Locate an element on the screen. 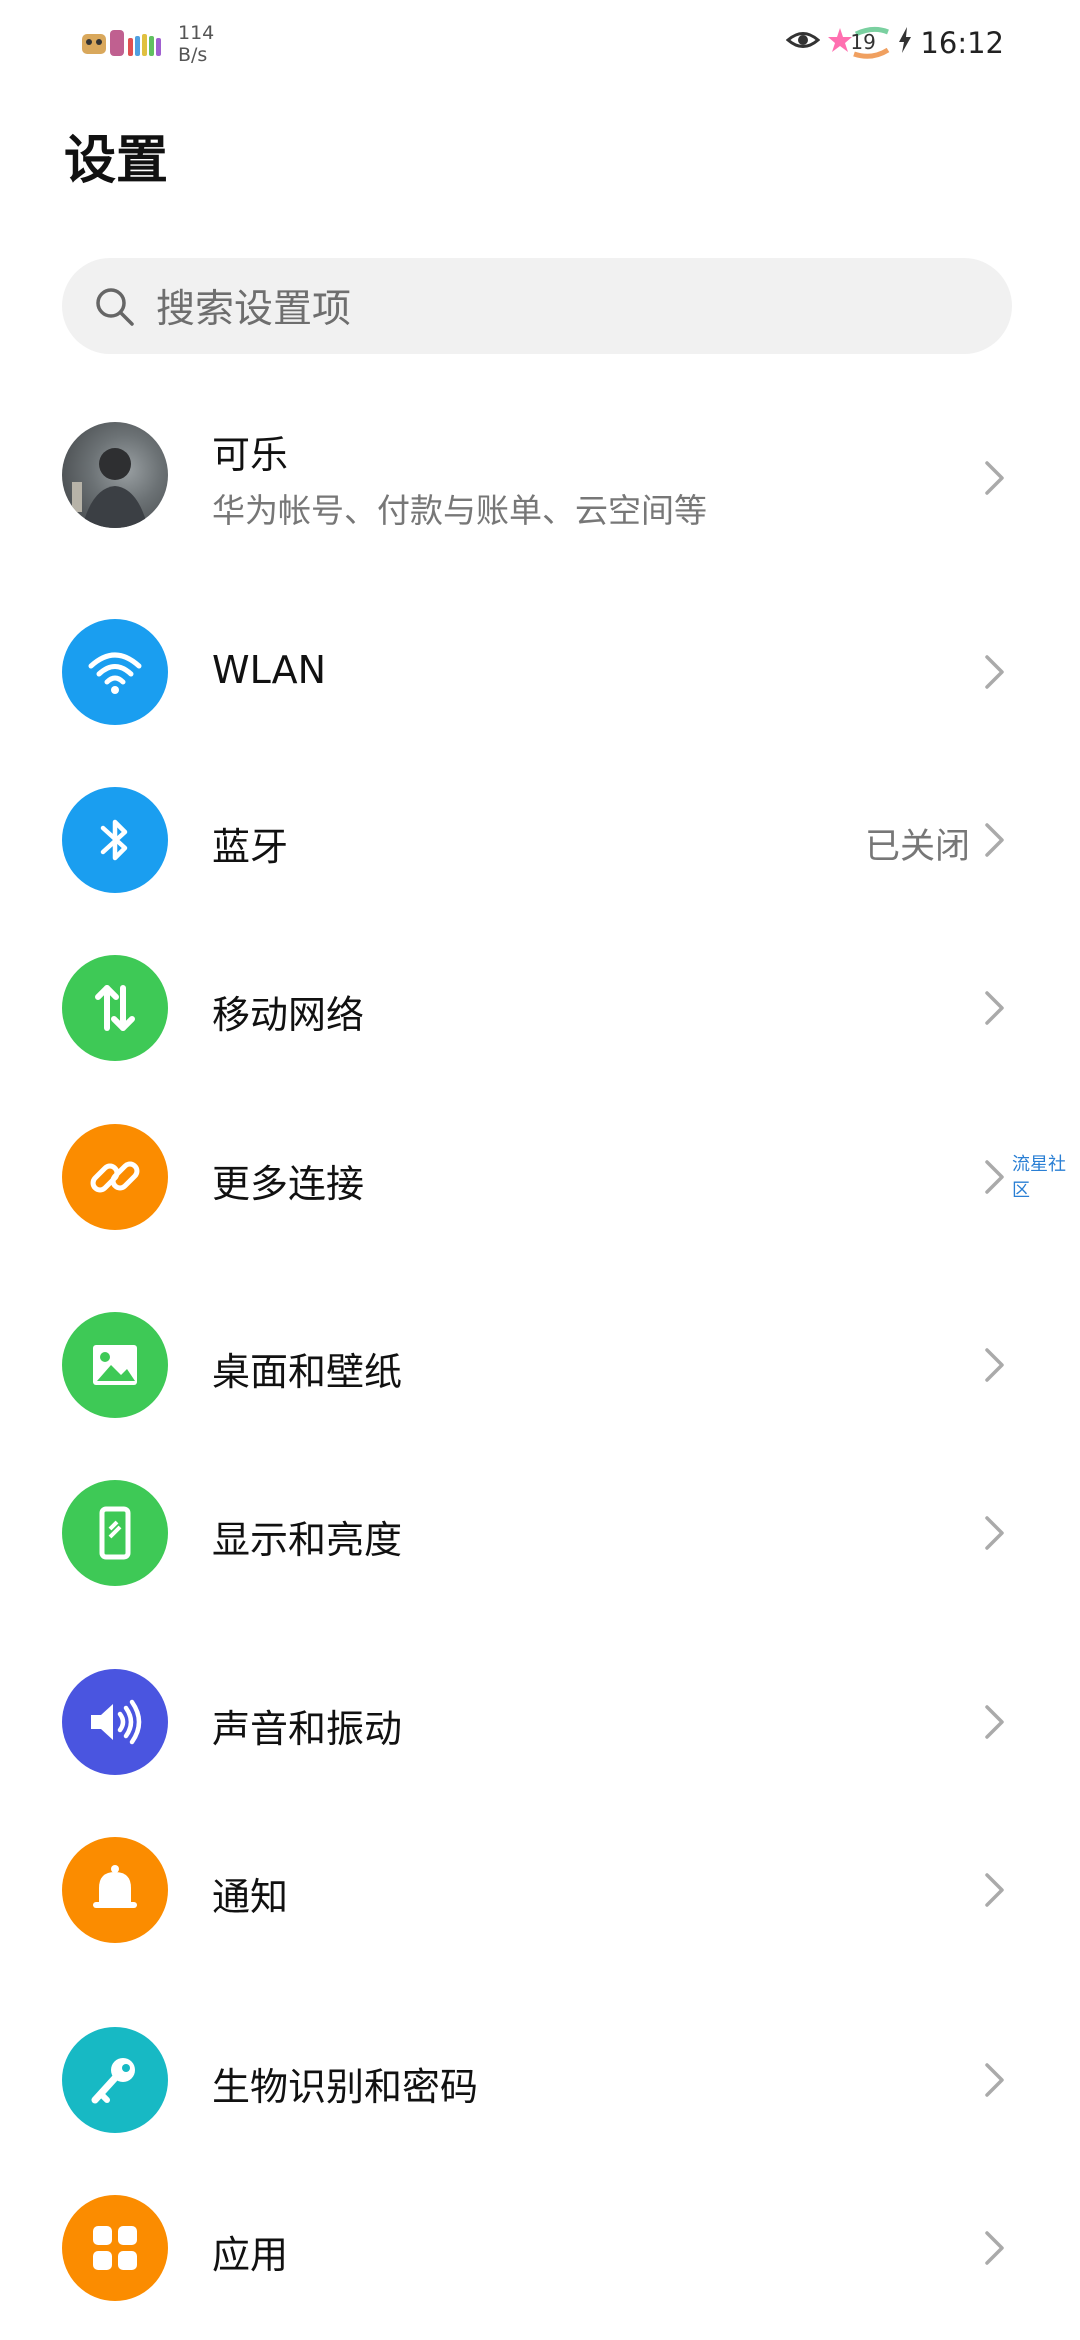 The height and width of the screenshot is (2340, 1080). charging-icon is located at coordinates (905, 43).